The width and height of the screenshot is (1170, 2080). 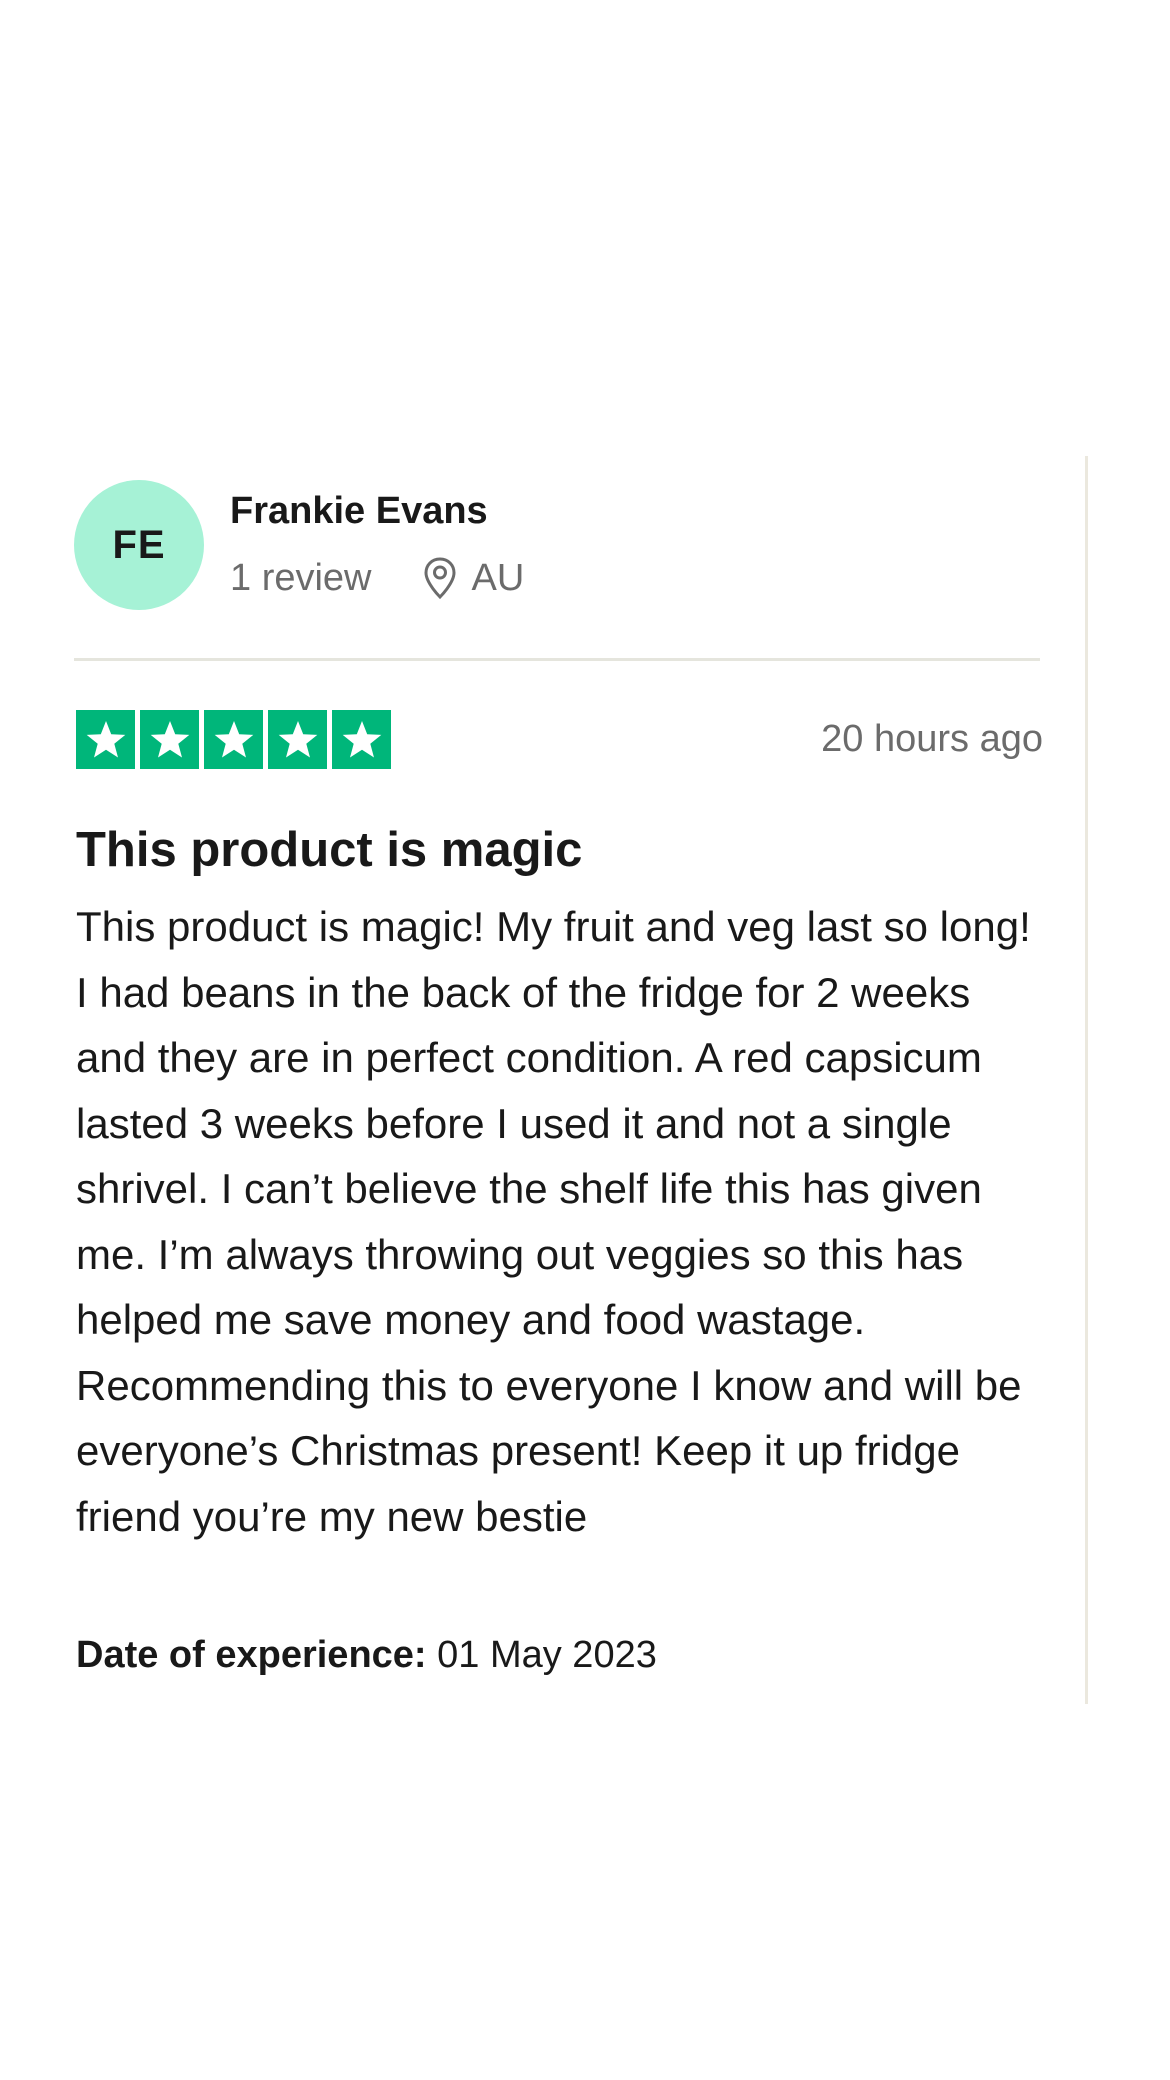 What do you see at coordinates (251, 1655) in the screenshot?
I see `experience-label: Date of experience:` at bounding box center [251, 1655].